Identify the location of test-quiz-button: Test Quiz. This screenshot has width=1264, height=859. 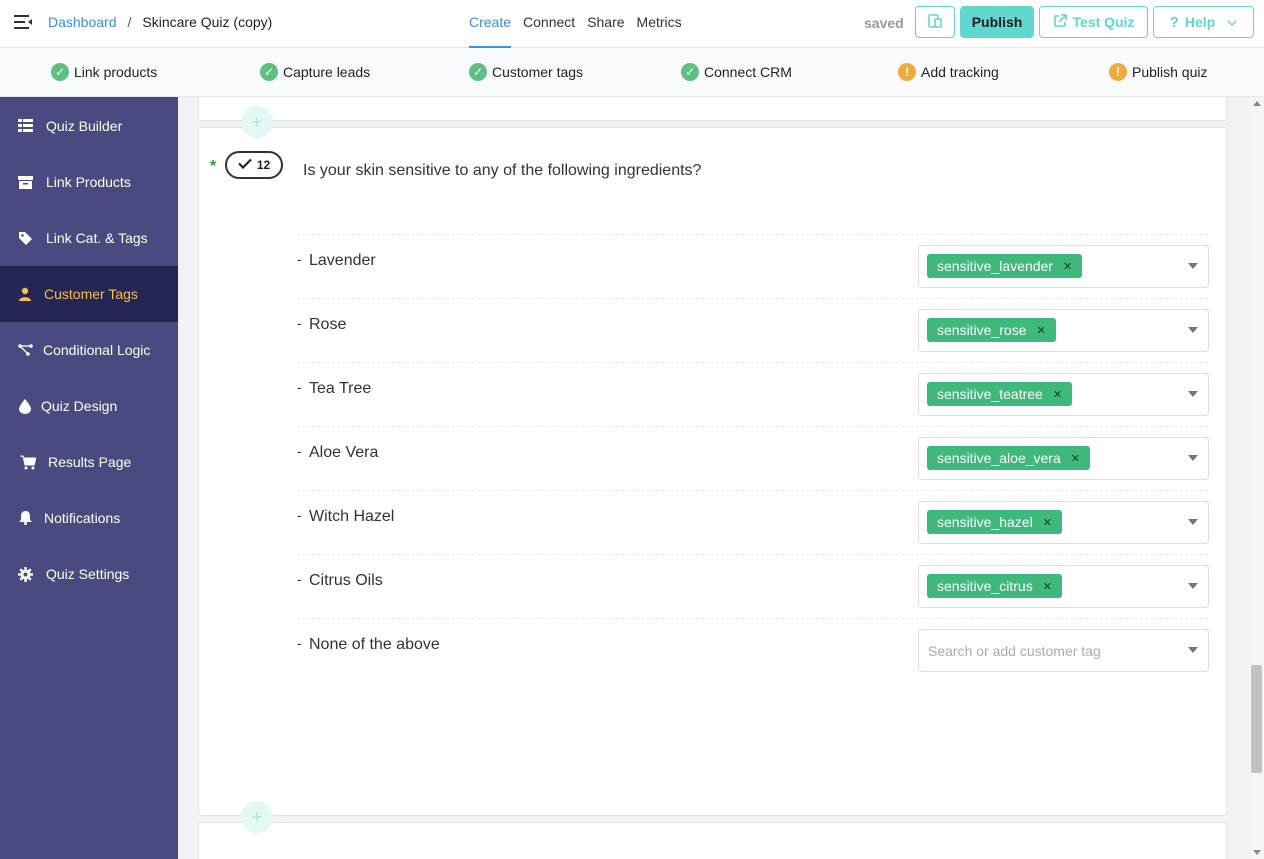
(1093, 22).